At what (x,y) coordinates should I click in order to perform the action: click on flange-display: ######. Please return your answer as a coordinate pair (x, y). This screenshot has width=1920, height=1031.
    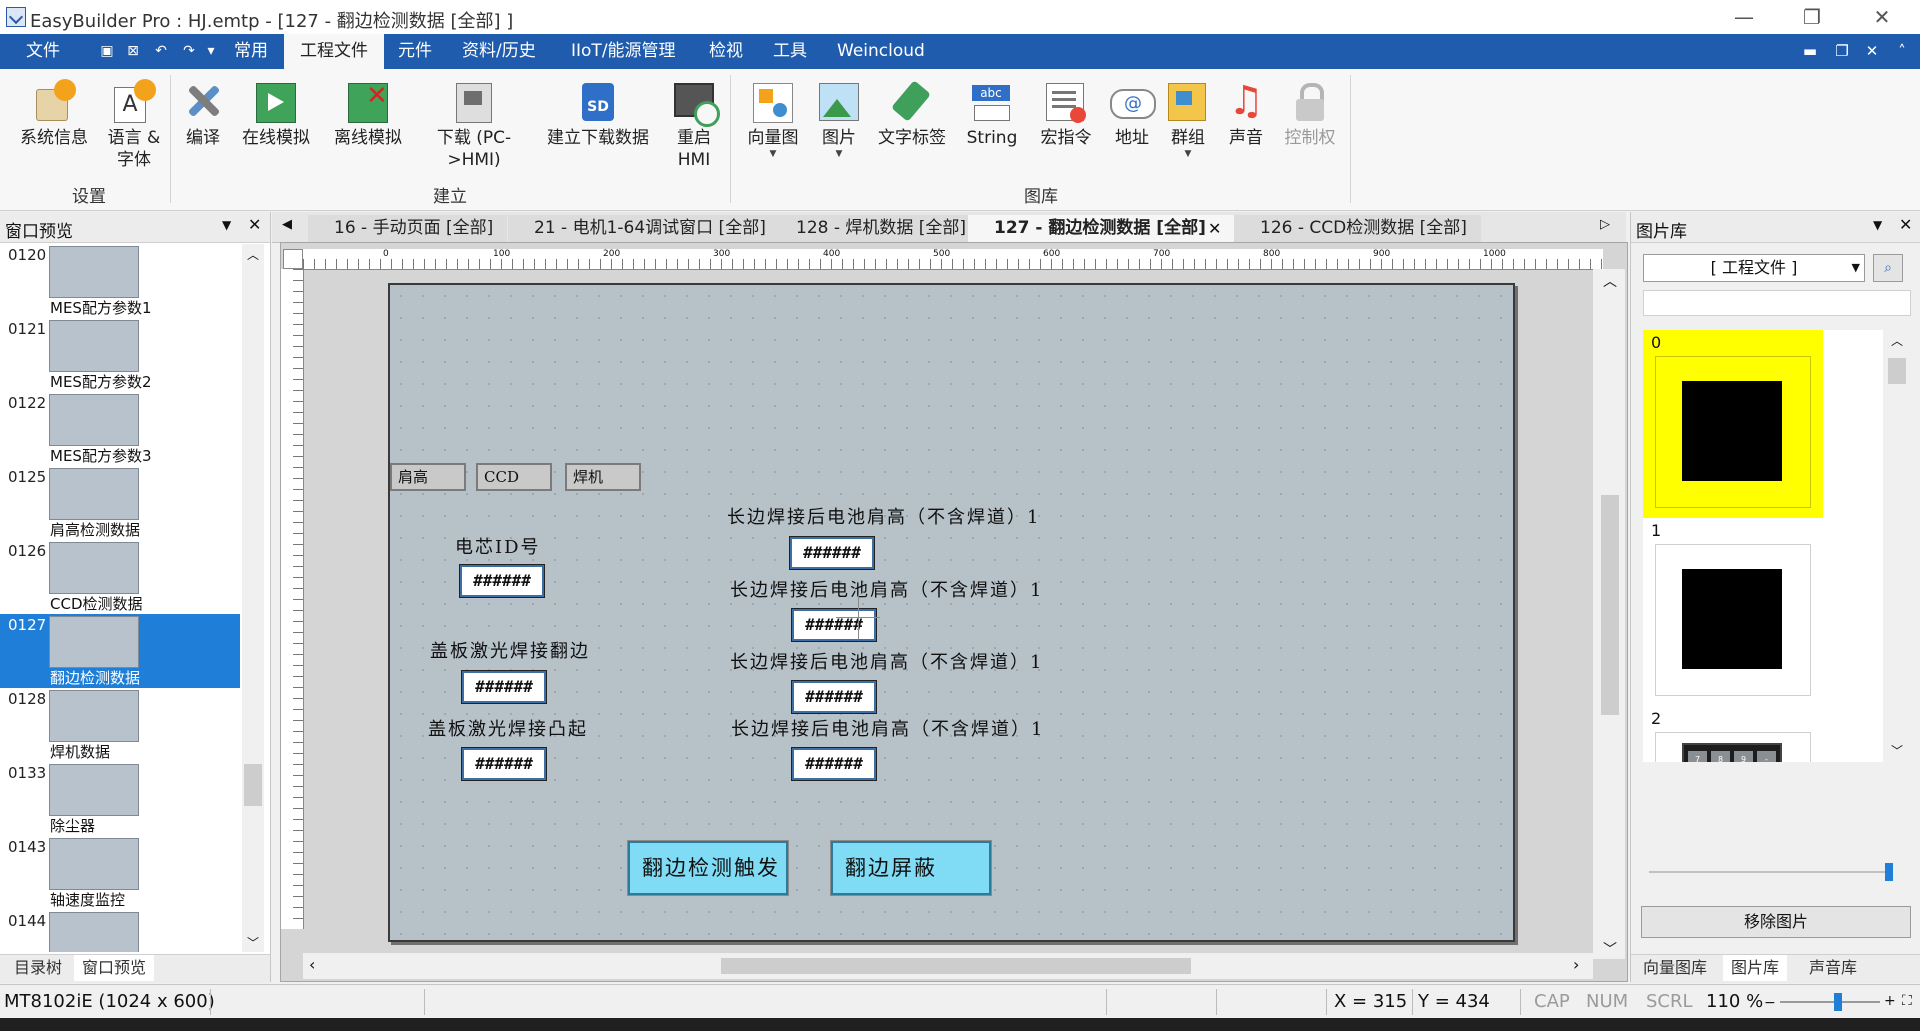
    Looking at the image, I should click on (504, 687).